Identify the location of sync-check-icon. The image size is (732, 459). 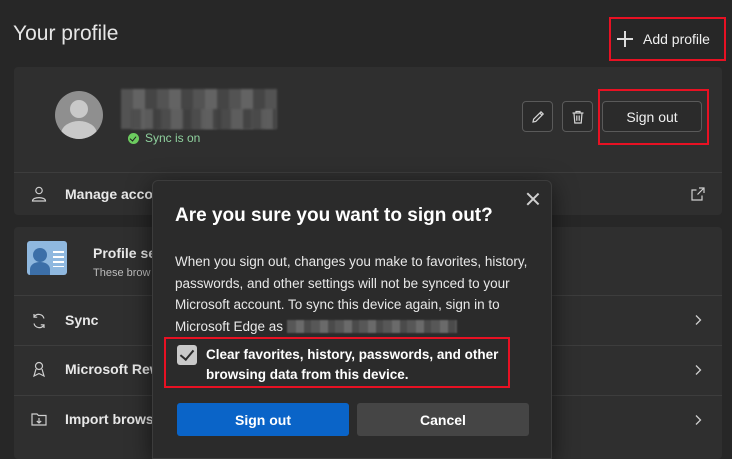
(133, 138).